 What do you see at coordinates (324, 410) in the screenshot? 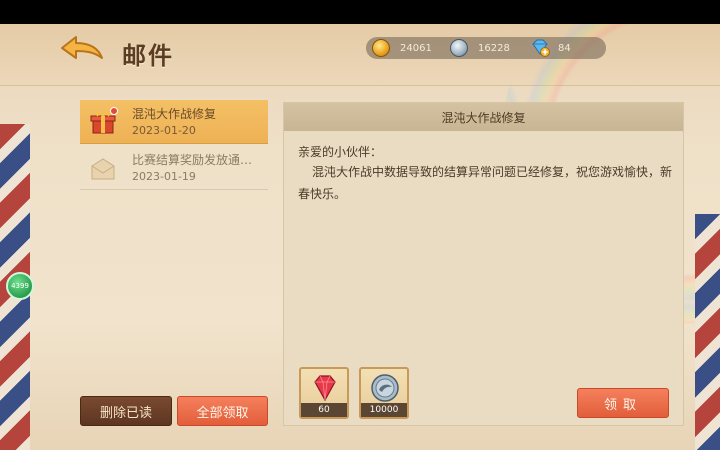
I see `reward-count: 60` at bounding box center [324, 410].